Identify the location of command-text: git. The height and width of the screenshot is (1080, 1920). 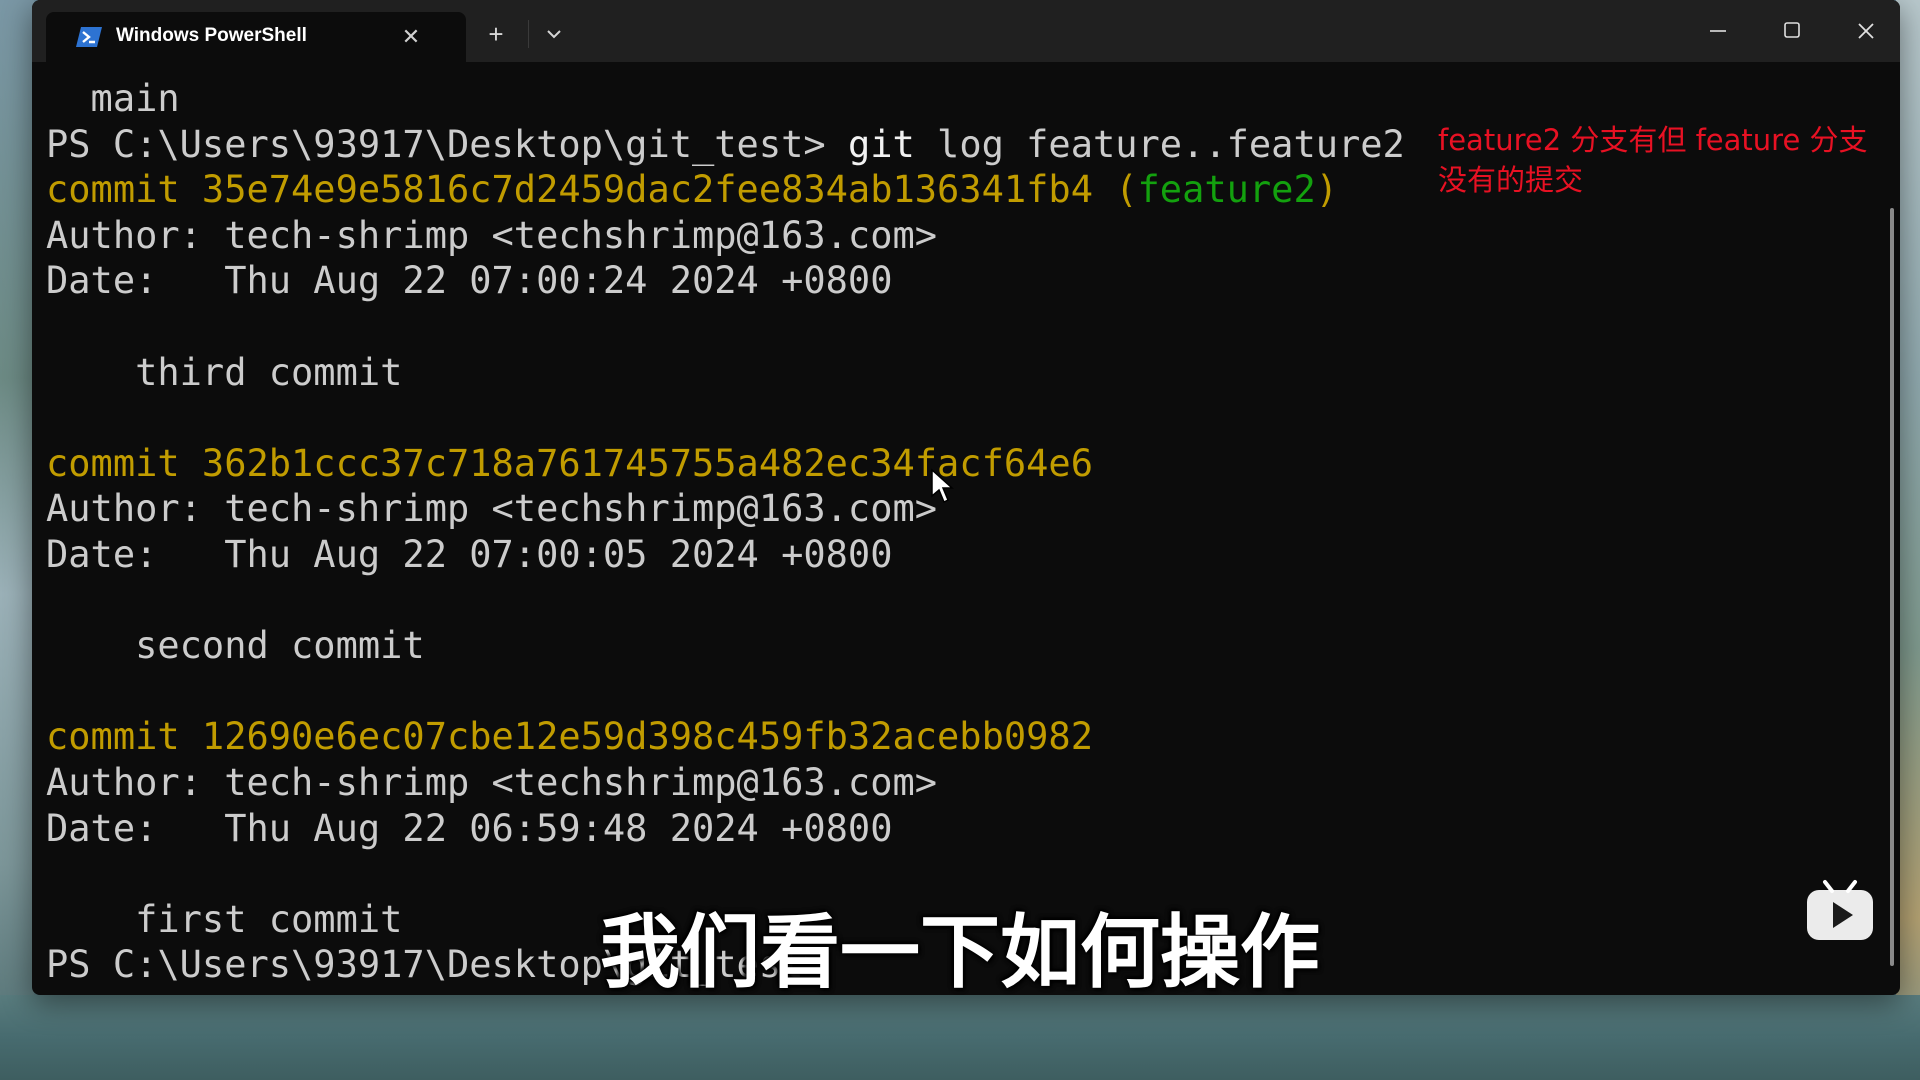
(881, 144).